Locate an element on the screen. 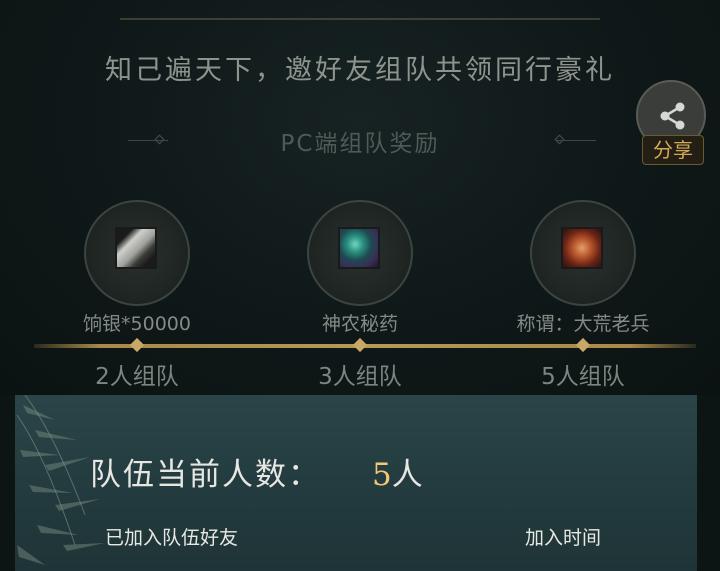 This screenshot has height=571, width=720. column-header-join-time: 加入时间 is located at coordinates (563, 538).